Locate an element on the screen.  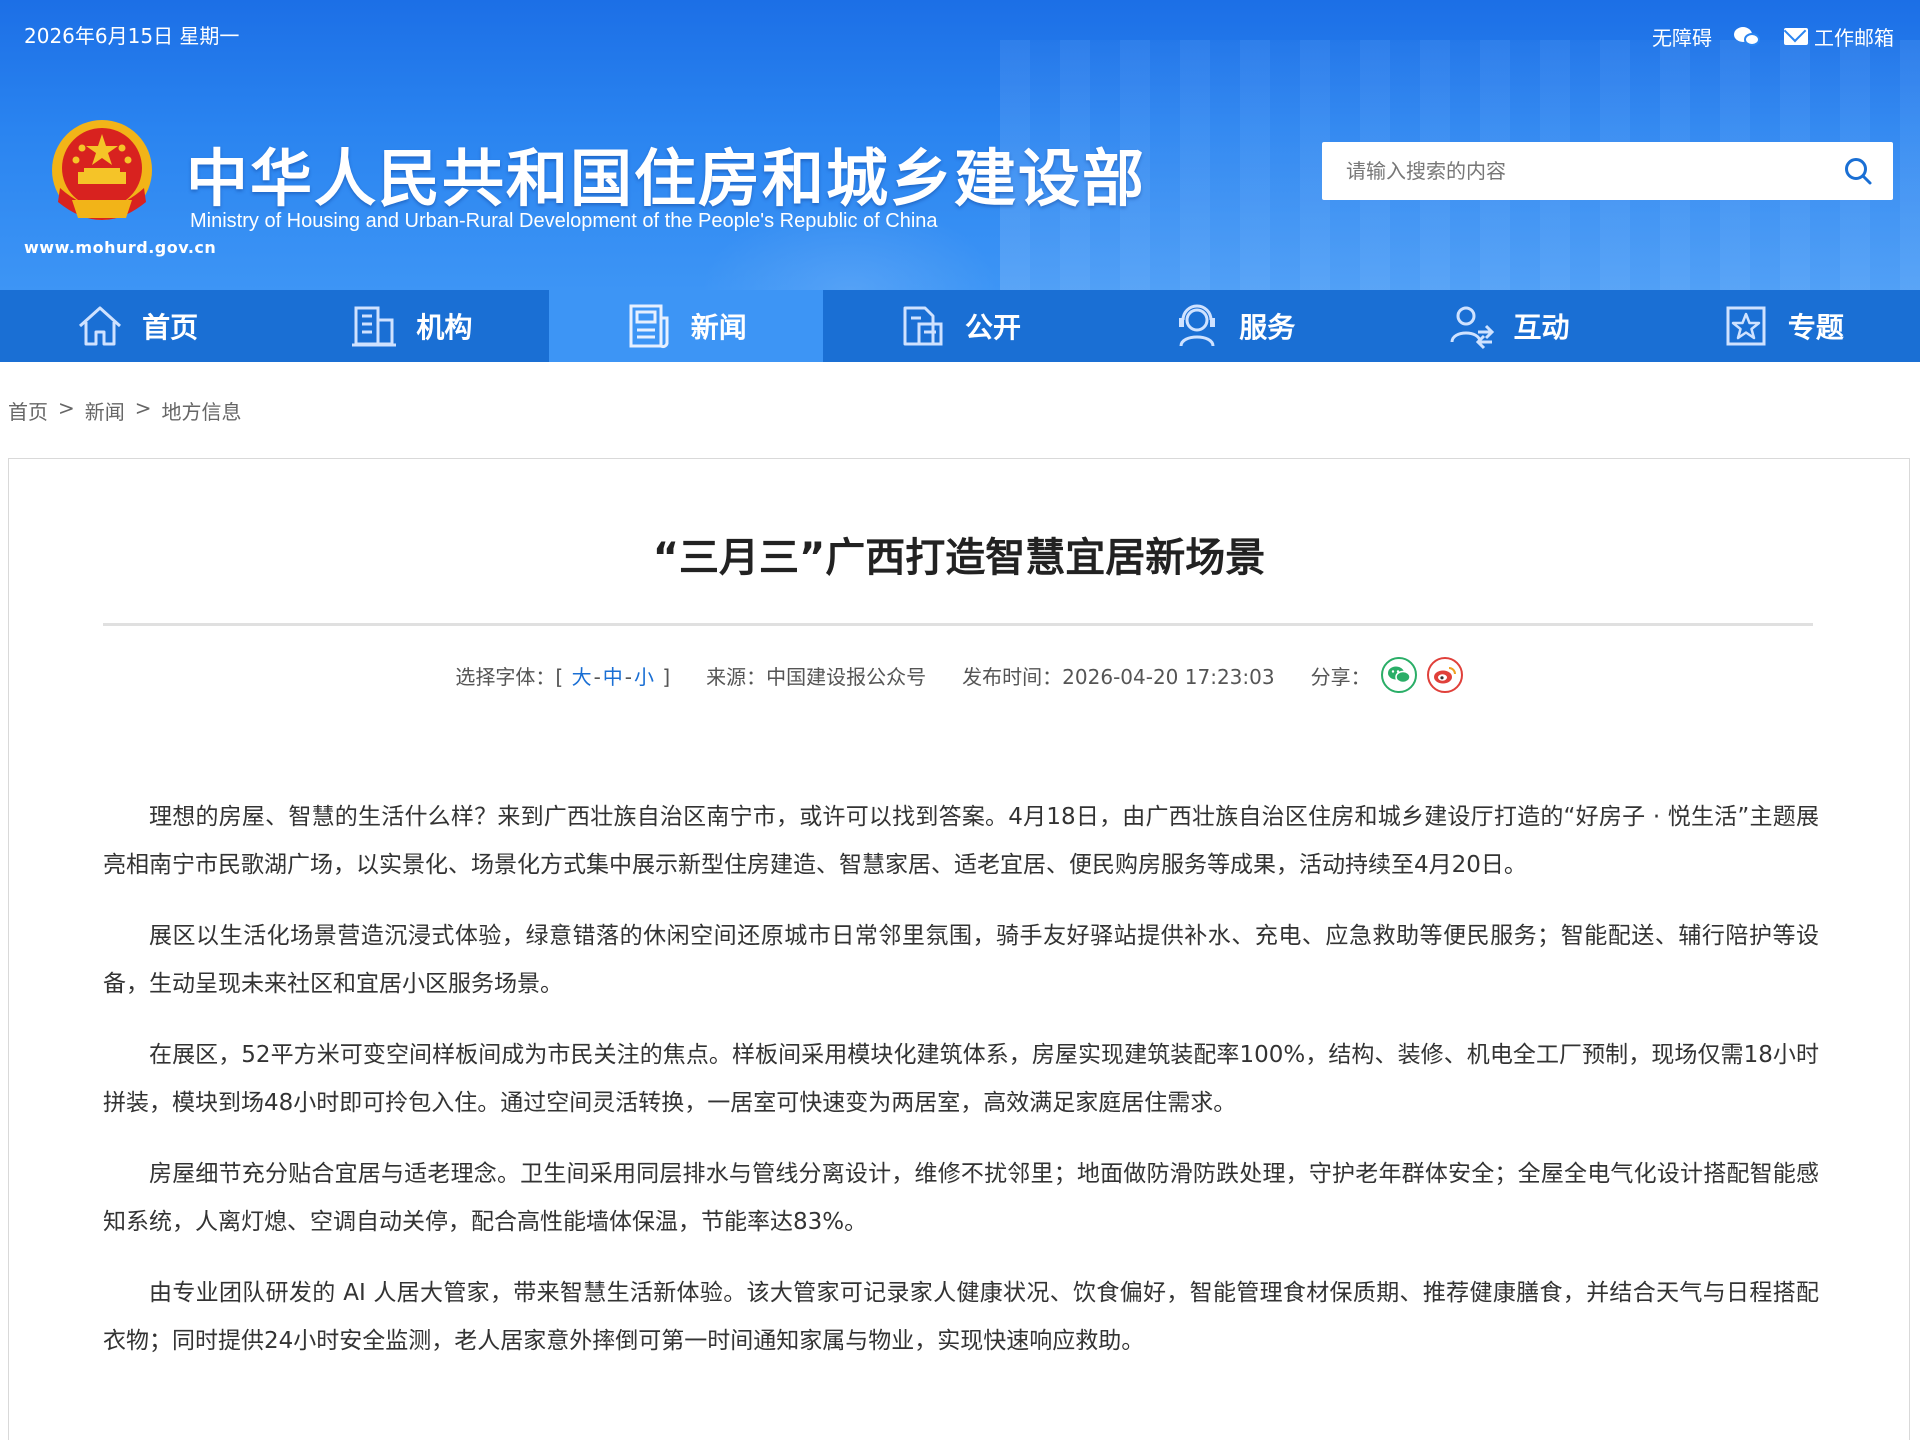
star-icon is located at coordinates (1746, 326).